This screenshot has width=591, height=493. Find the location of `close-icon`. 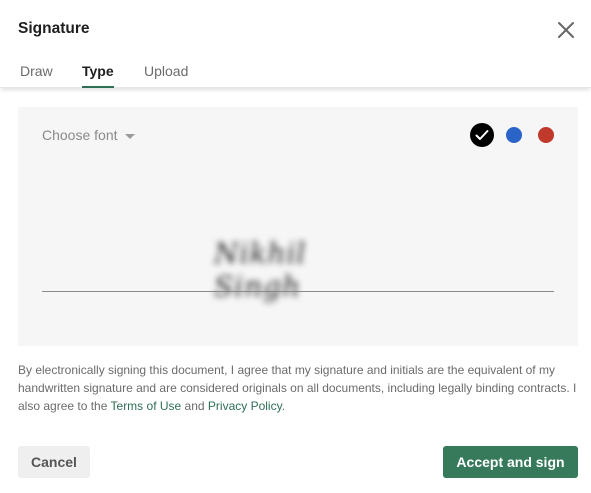

close-icon is located at coordinates (566, 30).